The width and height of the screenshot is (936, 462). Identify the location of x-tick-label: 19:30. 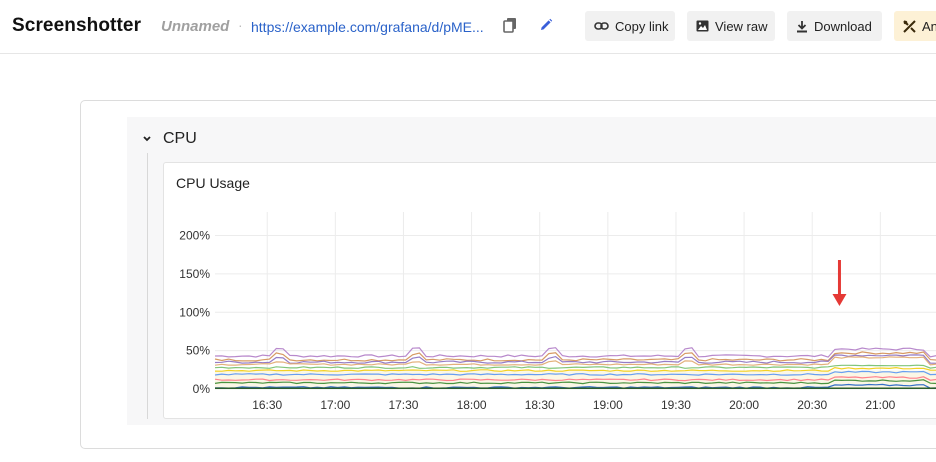
(676, 405).